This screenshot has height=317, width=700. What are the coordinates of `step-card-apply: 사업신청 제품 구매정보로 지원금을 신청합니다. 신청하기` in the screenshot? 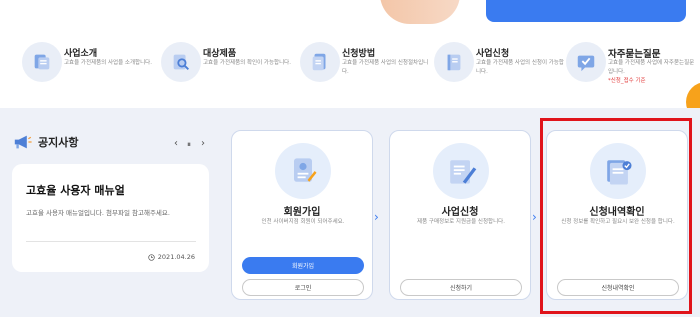 It's located at (460, 215).